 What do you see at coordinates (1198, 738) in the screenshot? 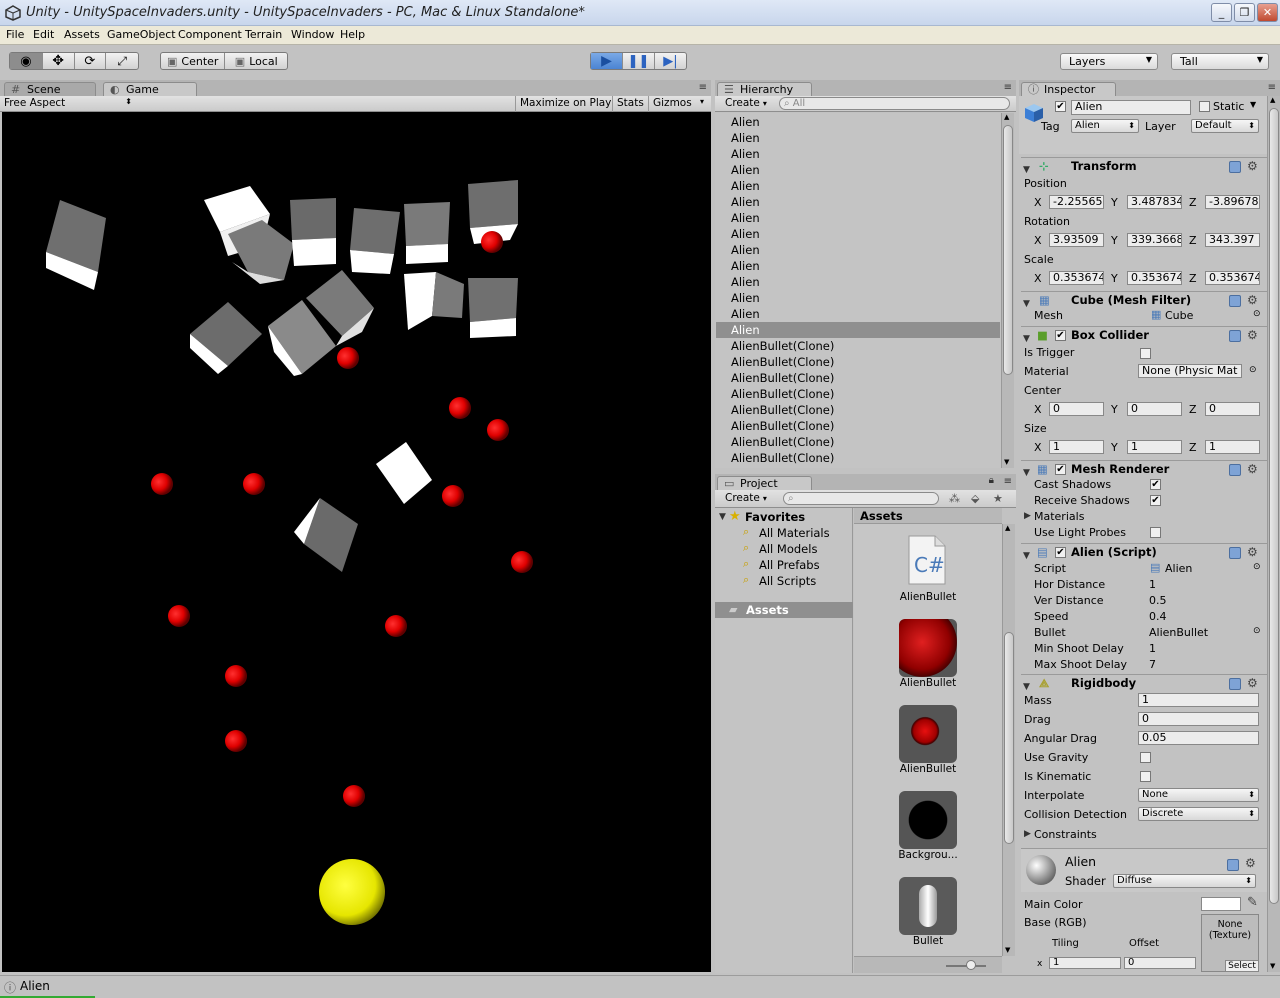
I see `angular-drag-field: 0.05` at bounding box center [1198, 738].